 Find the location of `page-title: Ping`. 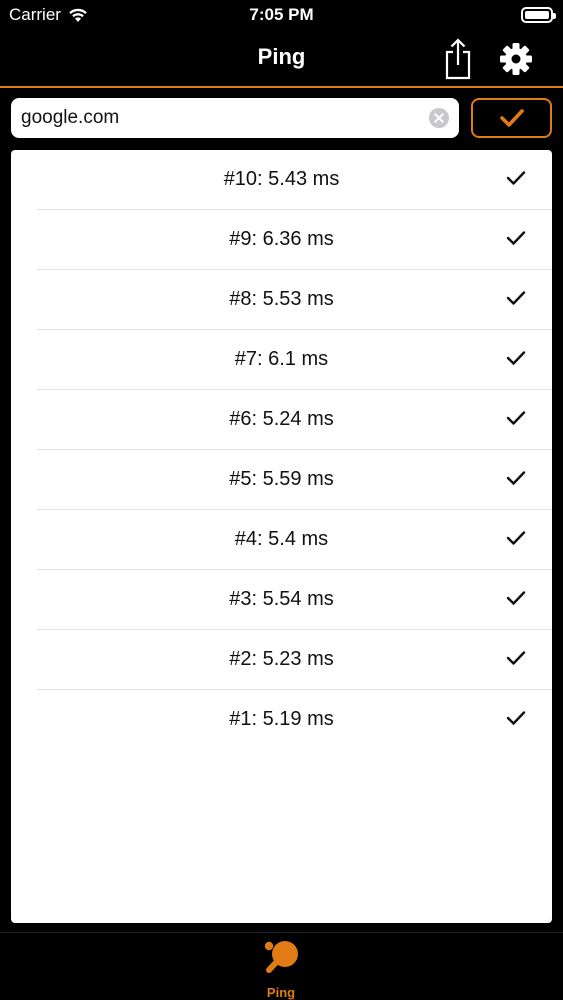

page-title: Ping is located at coordinates (281, 56).